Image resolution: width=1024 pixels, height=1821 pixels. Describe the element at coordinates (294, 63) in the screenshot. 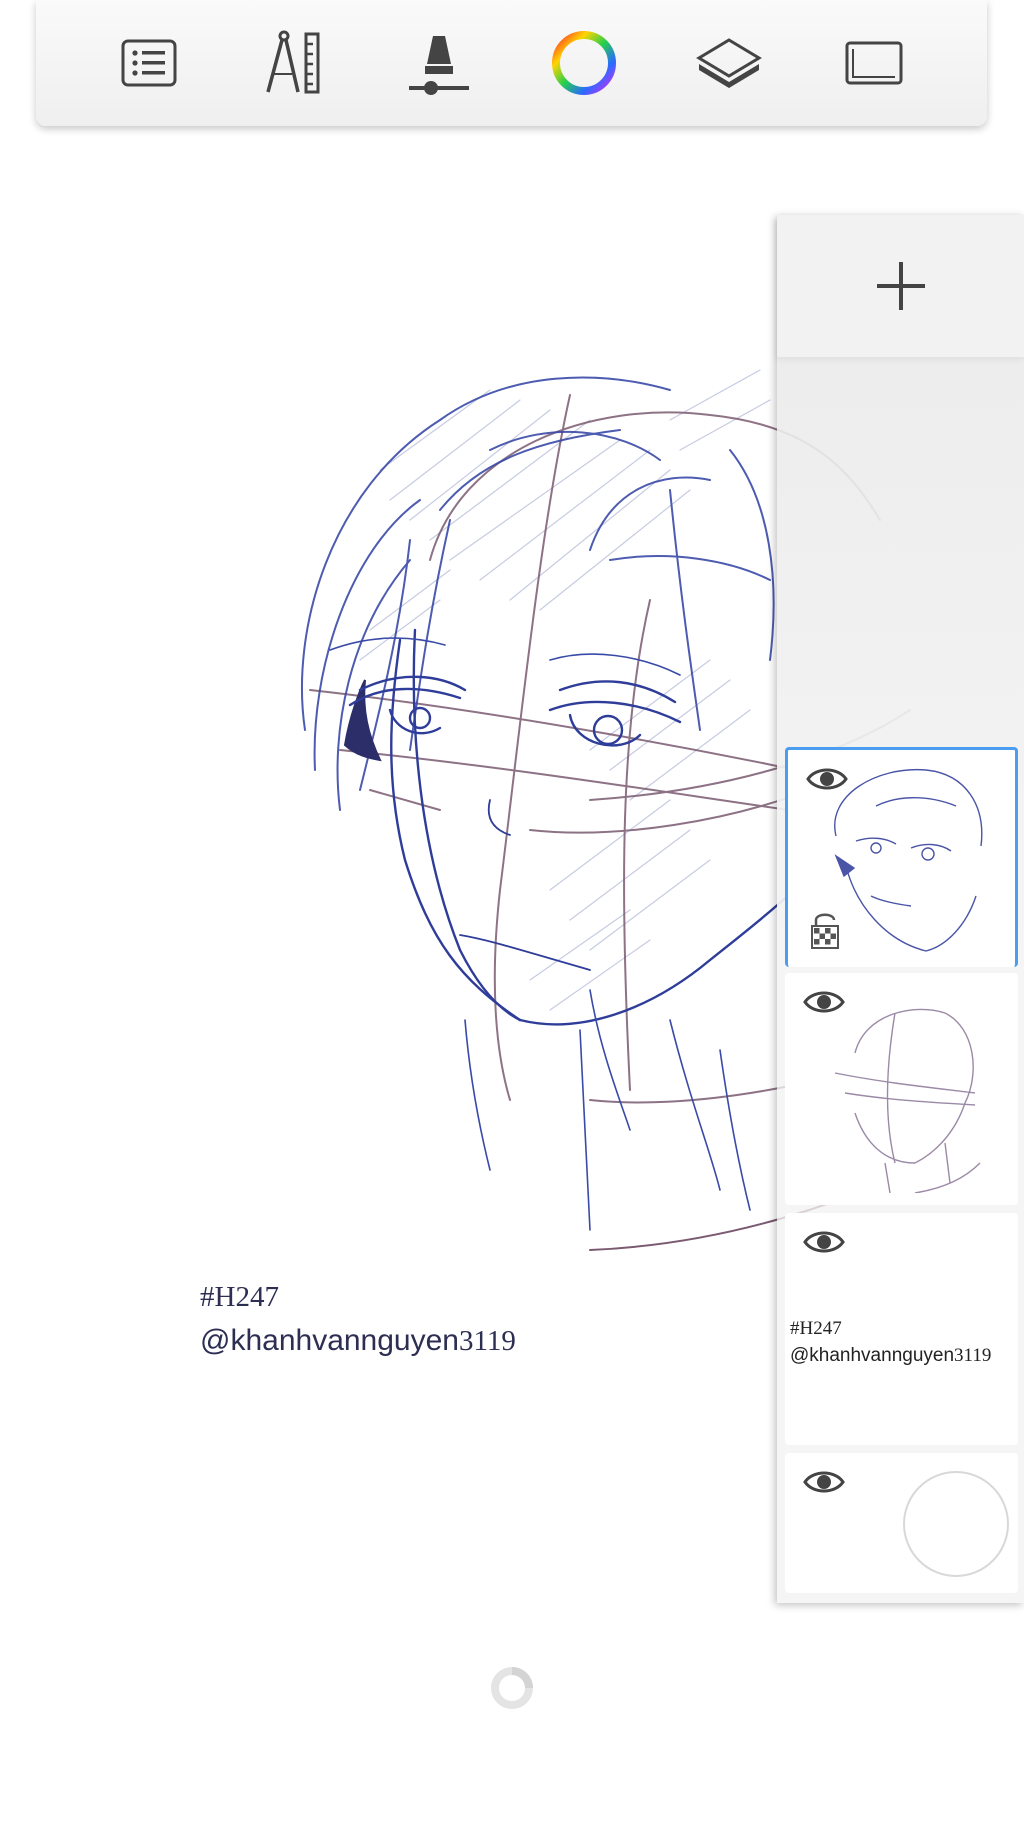

I see `ruler-compass-icon` at that location.